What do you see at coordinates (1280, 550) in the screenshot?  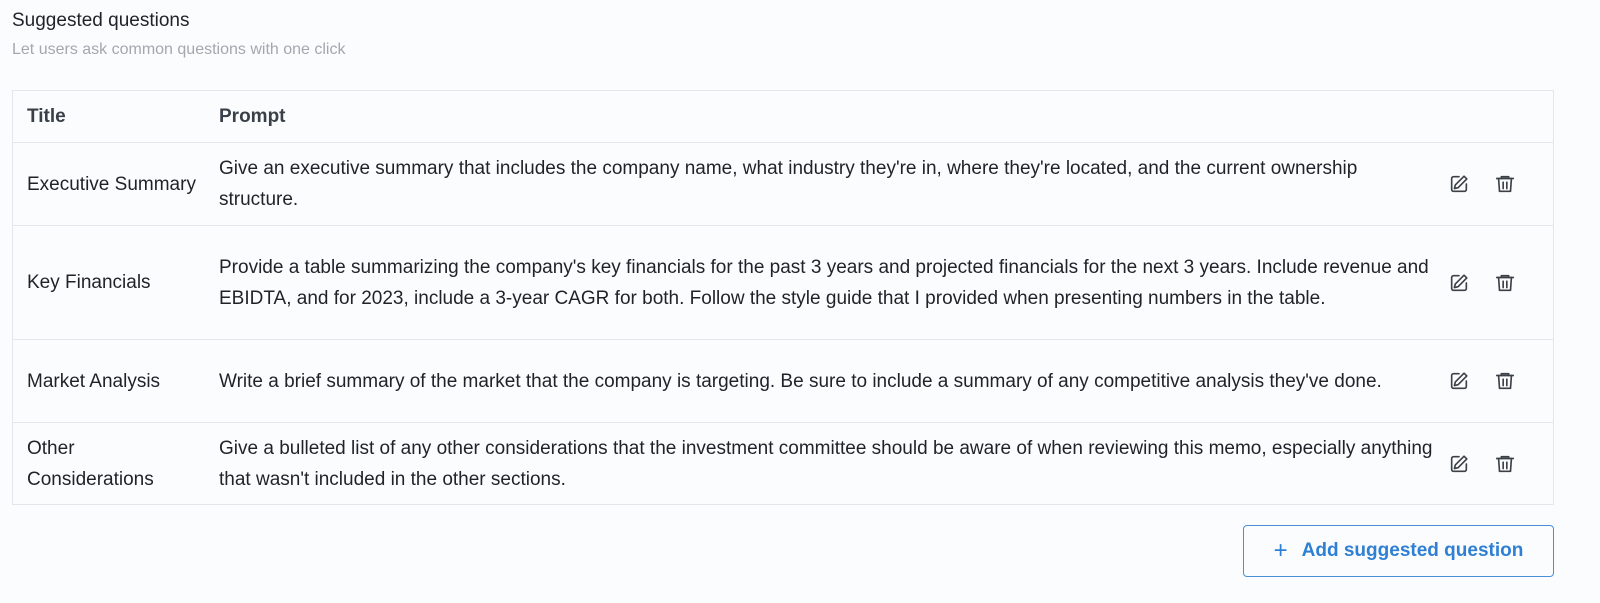 I see `plus-icon: +` at bounding box center [1280, 550].